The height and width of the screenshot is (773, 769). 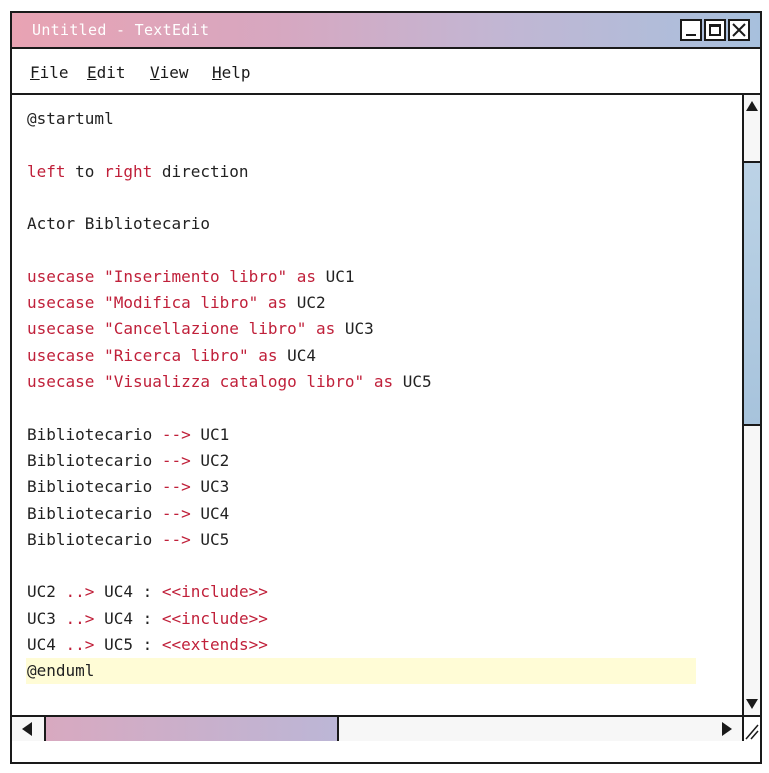 I want to click on vertical-scroll-thumb, so click(x=752, y=293).